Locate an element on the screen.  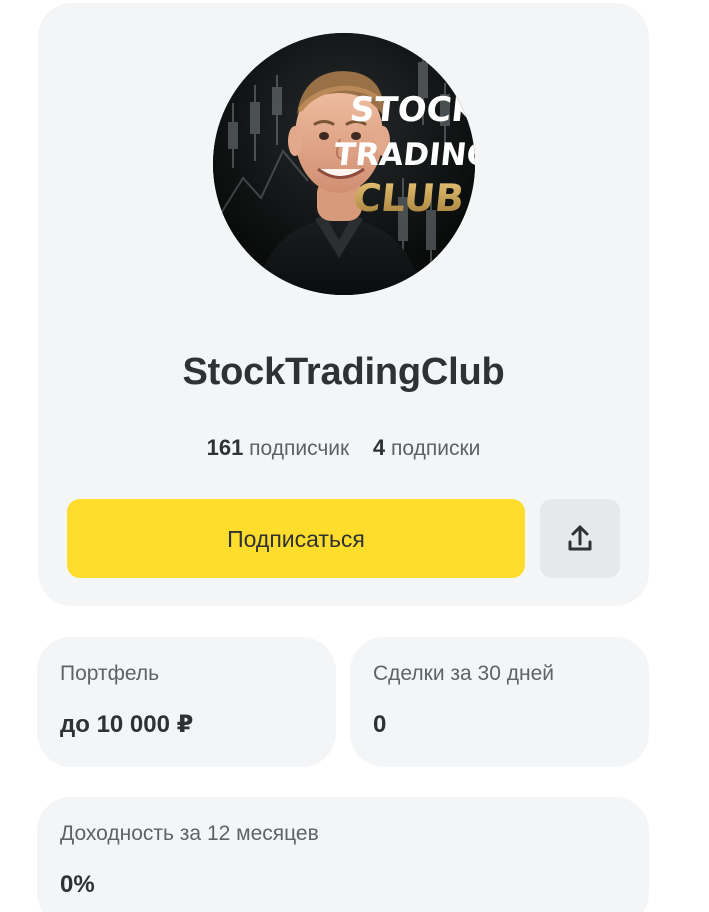
return-value: 0% is located at coordinates (77, 884).